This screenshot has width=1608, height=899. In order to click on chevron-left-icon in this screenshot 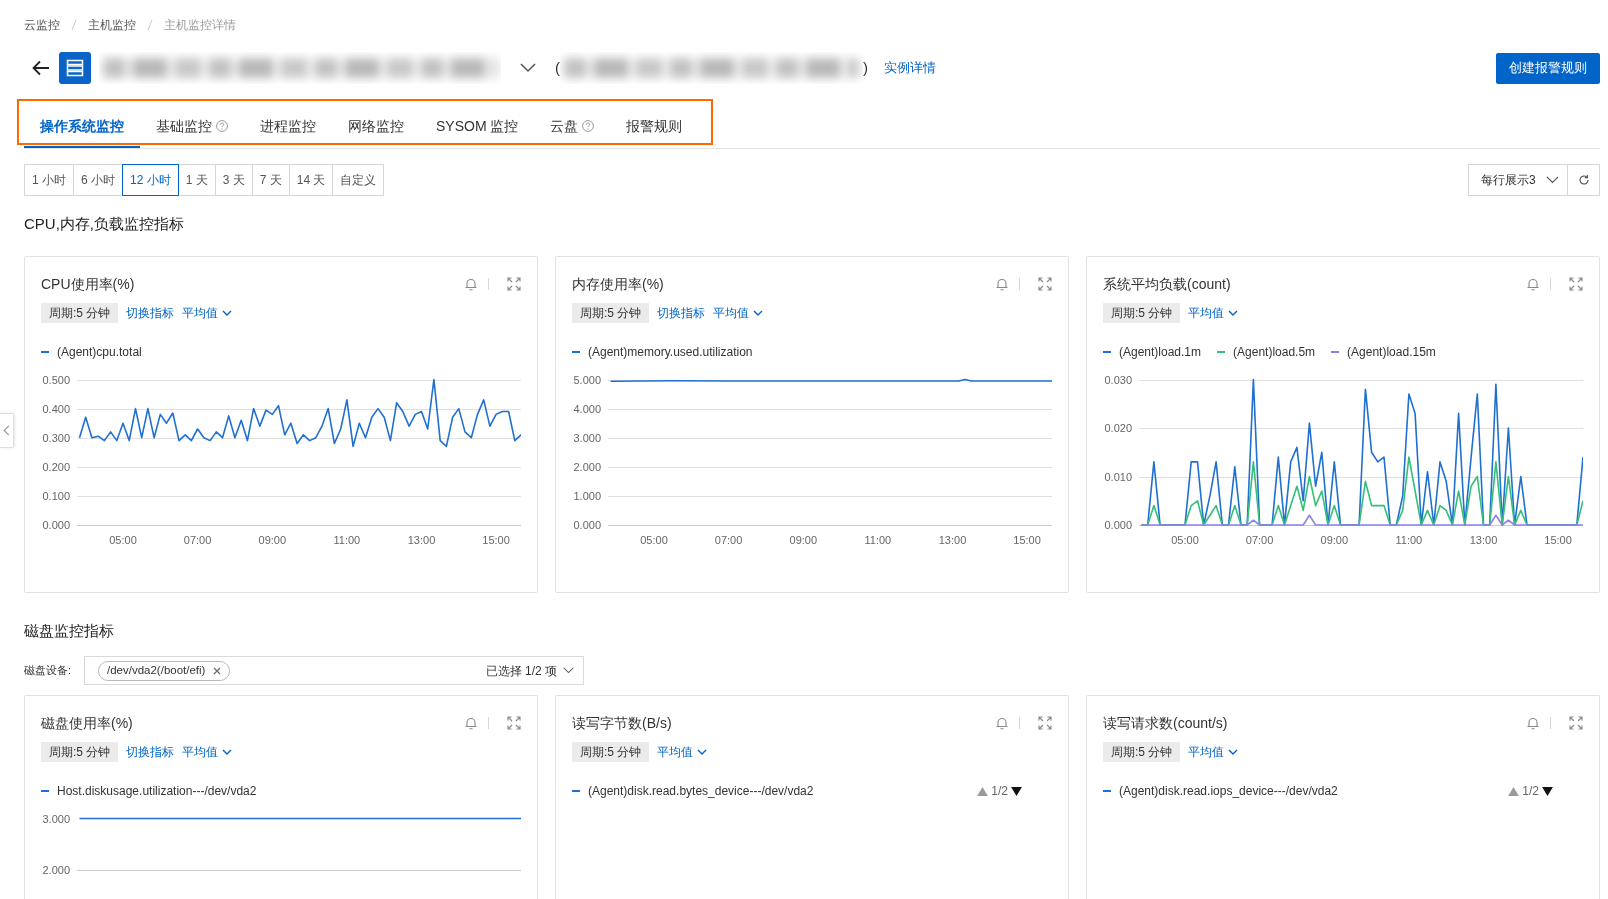, I will do `click(6, 430)`.